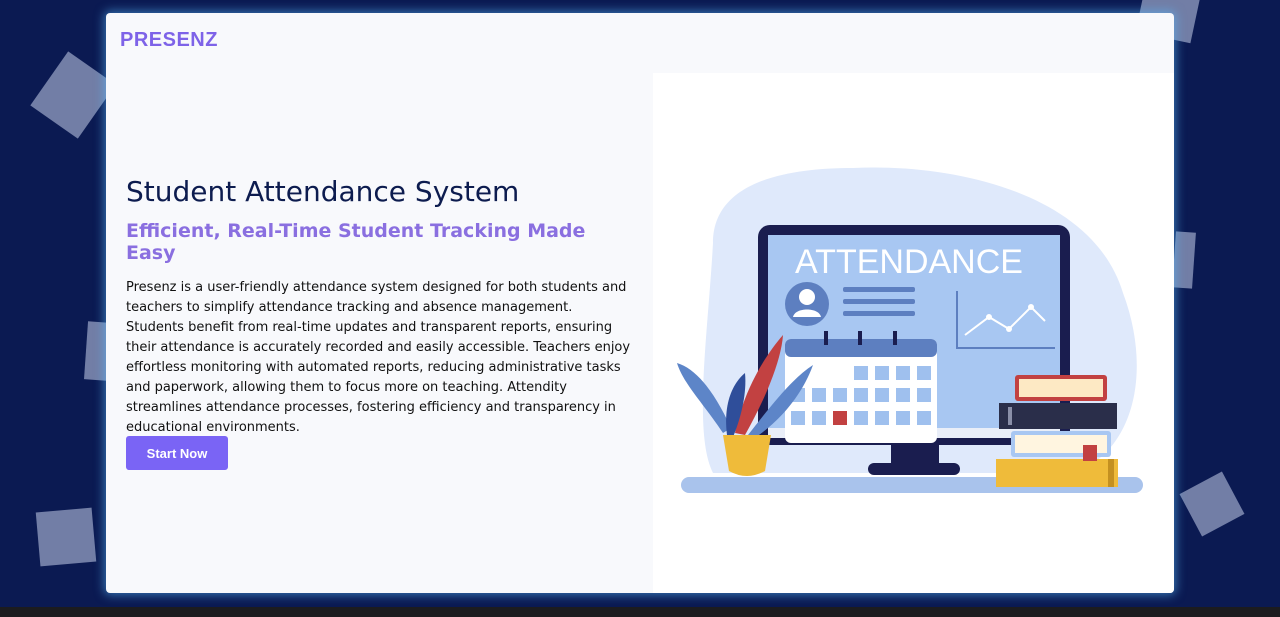 The height and width of the screenshot is (617, 1280). Describe the element at coordinates (861, 387) in the screenshot. I see `calendar-icon` at that location.